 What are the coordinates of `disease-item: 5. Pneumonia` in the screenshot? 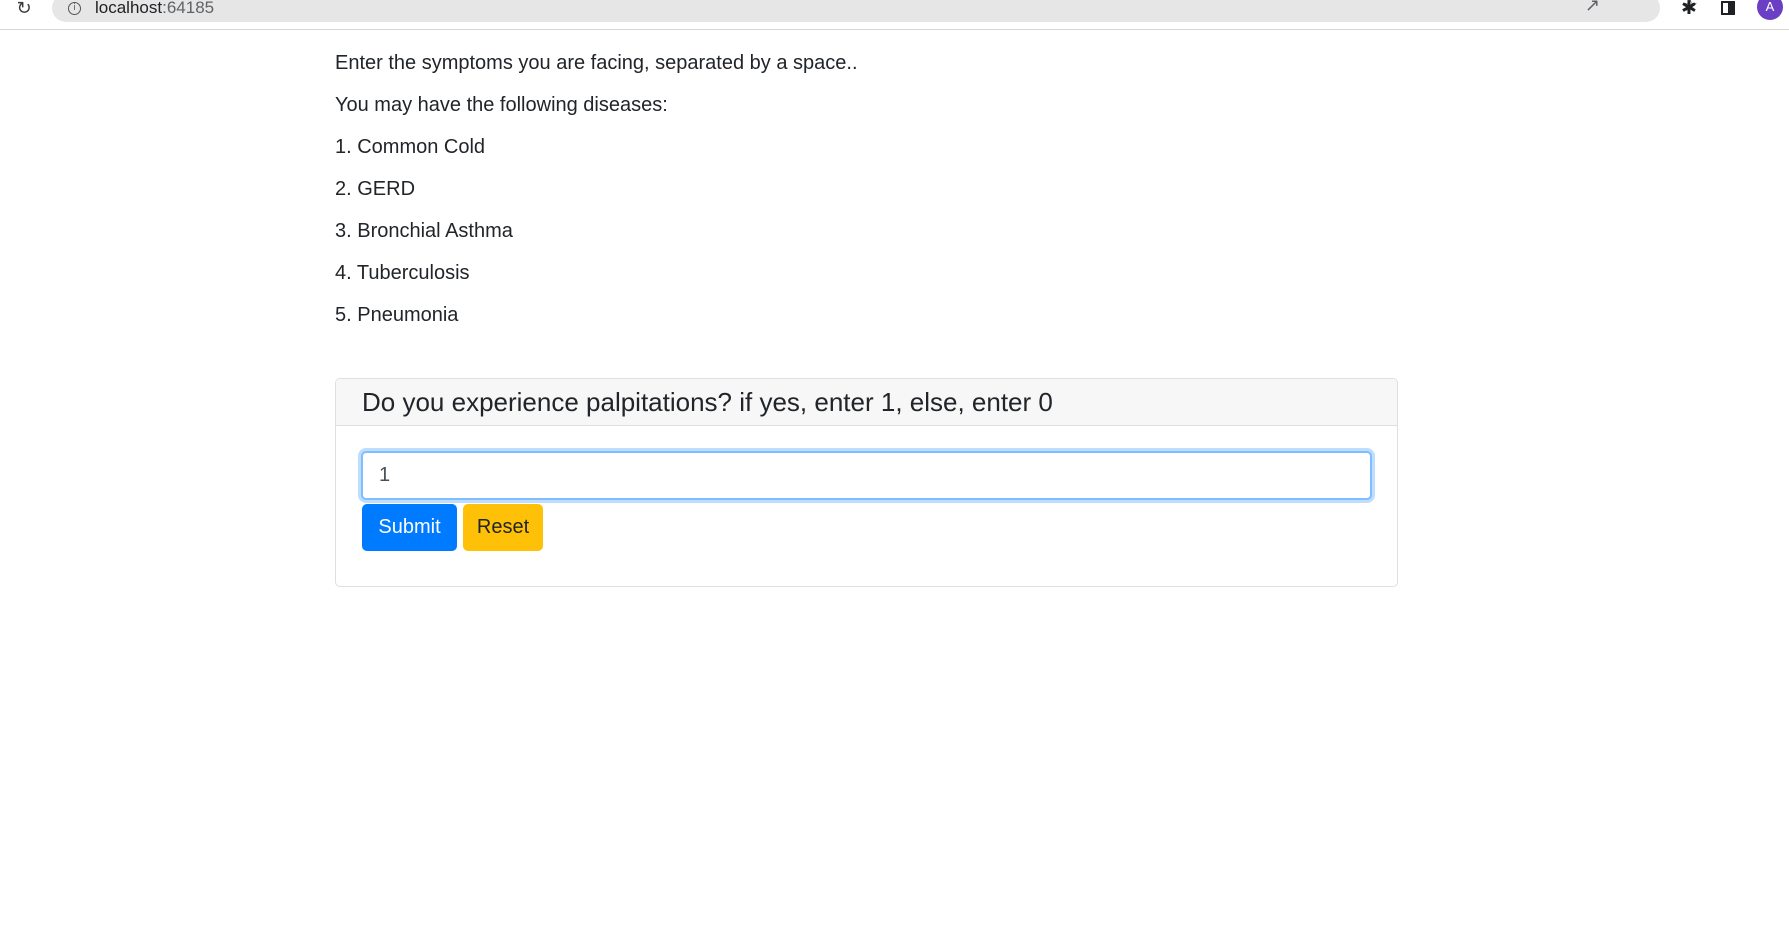 It's located at (397, 315).